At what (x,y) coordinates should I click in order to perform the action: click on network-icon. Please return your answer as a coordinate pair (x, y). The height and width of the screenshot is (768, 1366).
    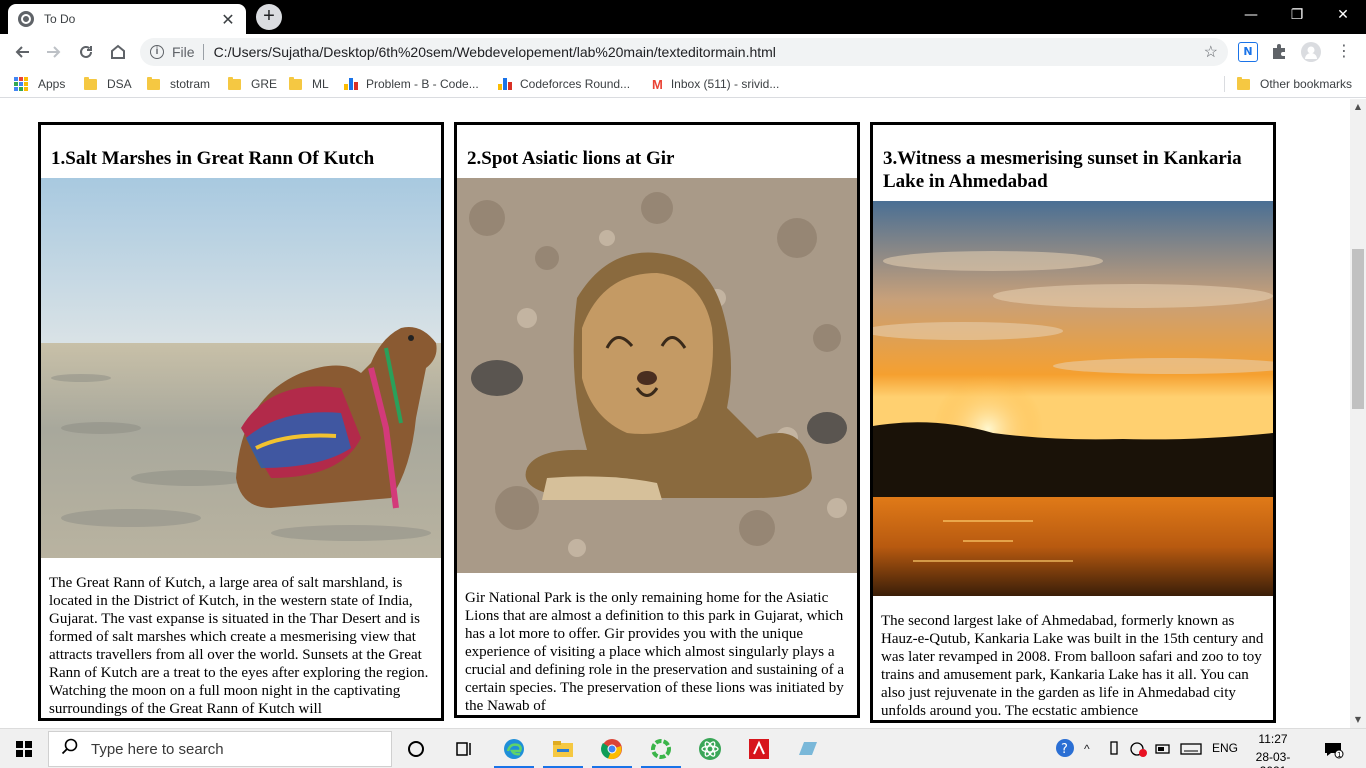
    Looking at the image, I should click on (1138, 749).